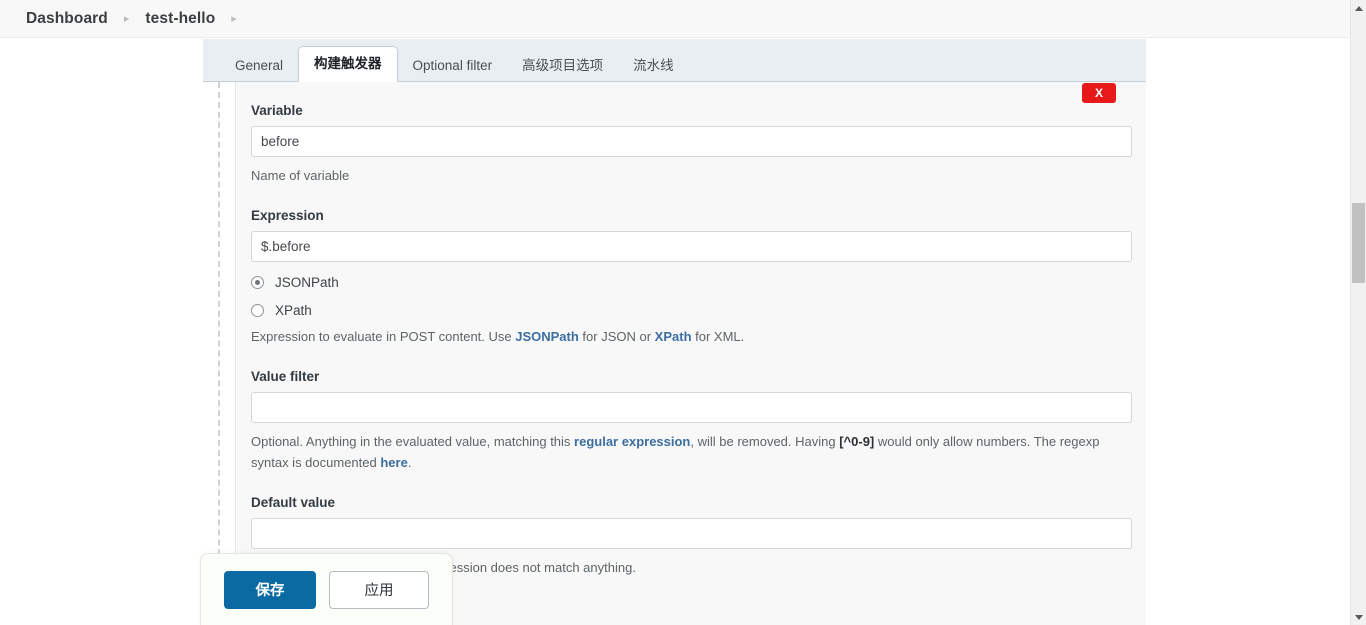  I want to click on value-filter-input, so click(691, 407).